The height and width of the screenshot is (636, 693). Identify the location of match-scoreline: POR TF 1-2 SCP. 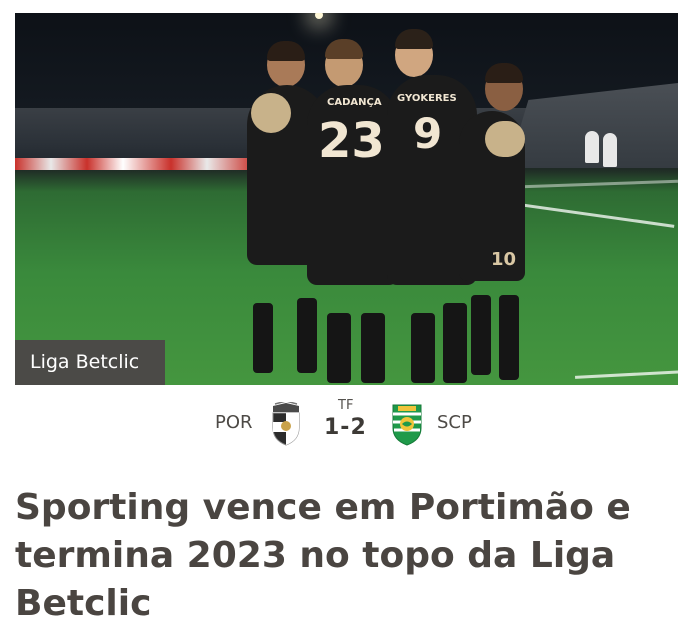
(346, 424).